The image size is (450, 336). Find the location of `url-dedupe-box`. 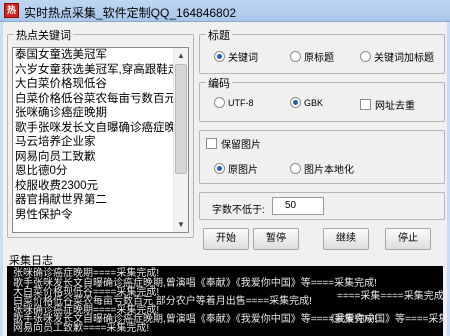

url-dedupe-box is located at coordinates (365, 104).